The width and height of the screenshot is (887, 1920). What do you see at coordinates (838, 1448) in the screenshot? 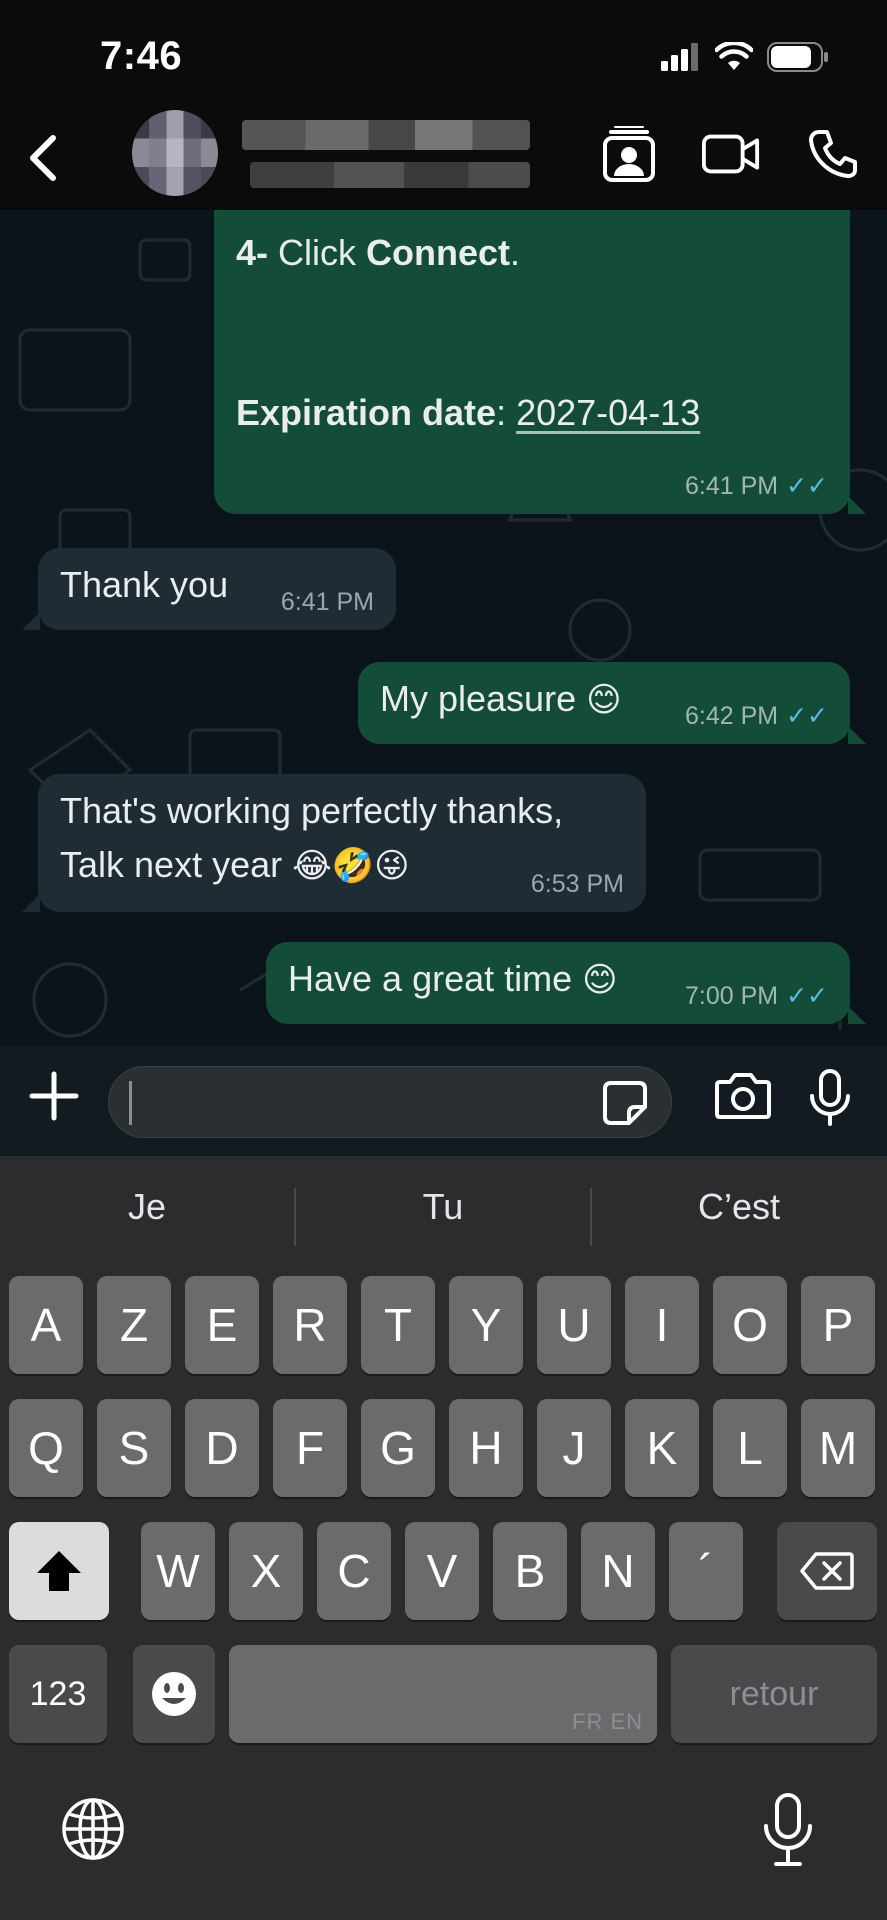
I see `key: M` at bounding box center [838, 1448].